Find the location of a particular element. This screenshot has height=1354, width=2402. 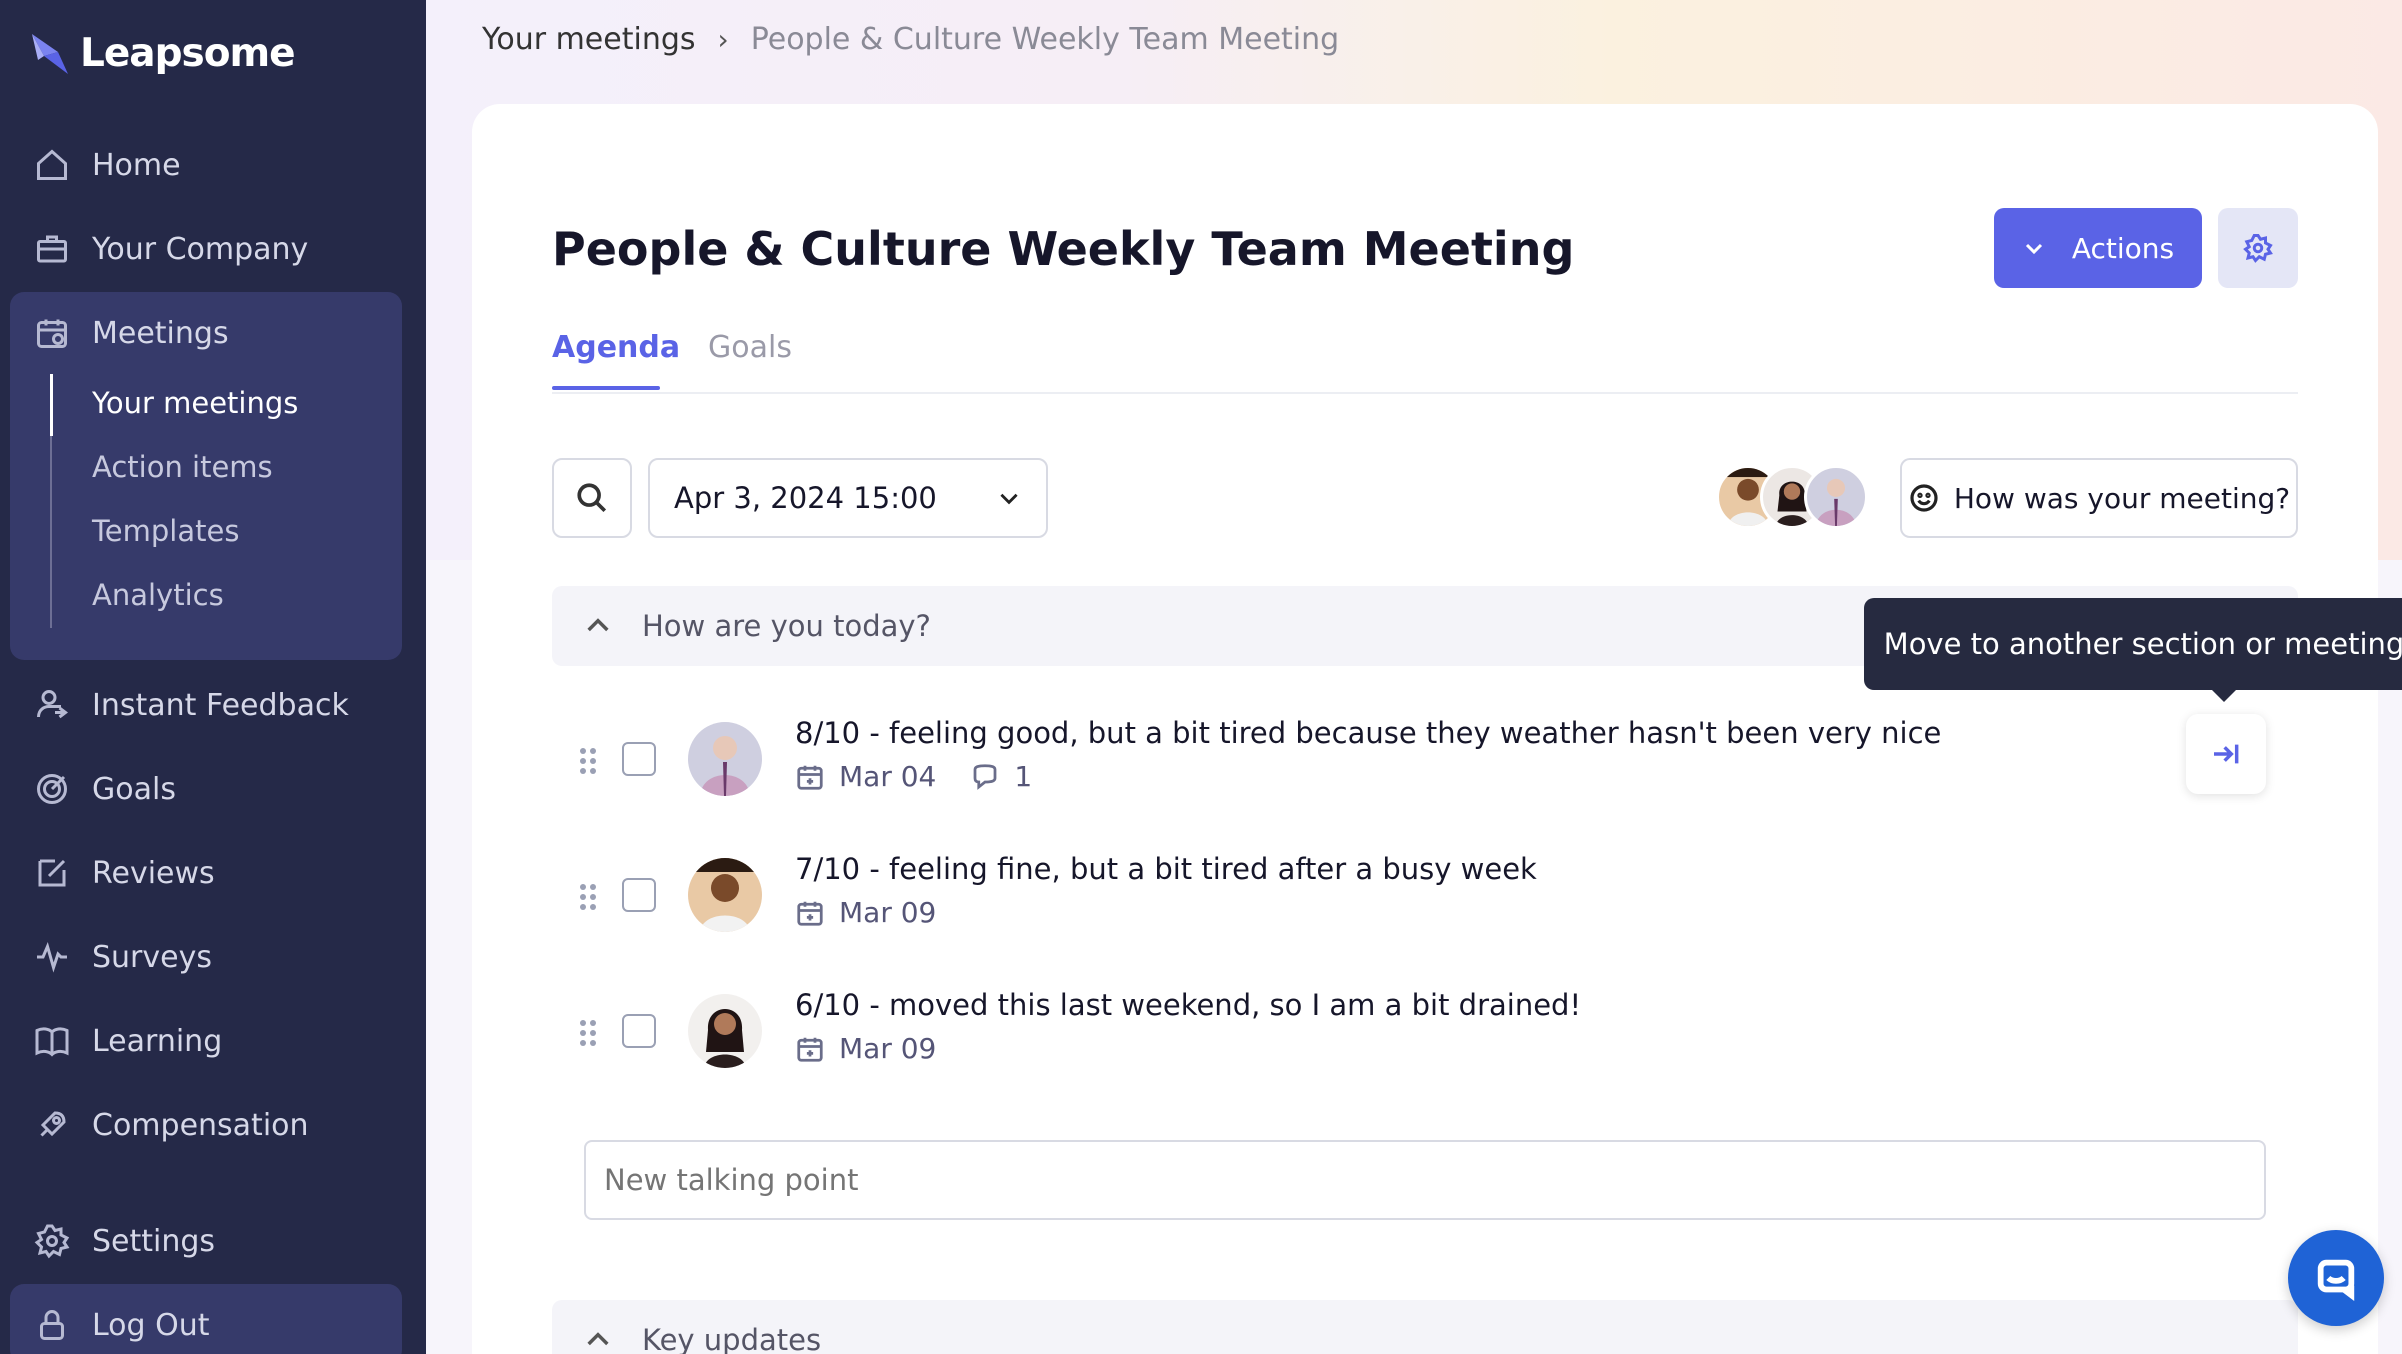

move-talking-point-button is located at coordinates (2226, 754).